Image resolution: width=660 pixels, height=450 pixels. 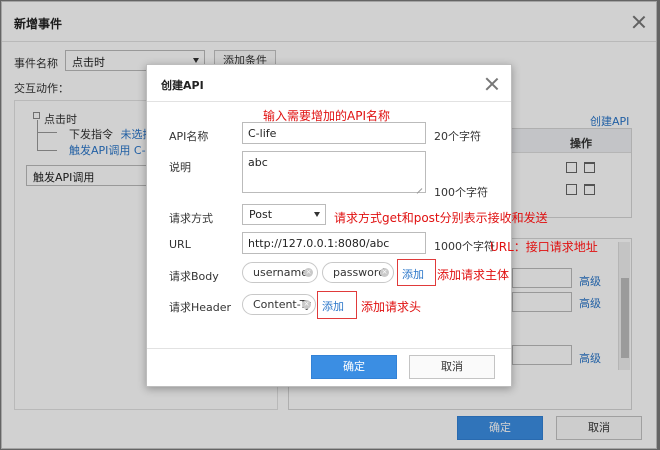 I want to click on annotation-method: 请求方式get和post分别表示接收和发送, so click(x=441, y=218).